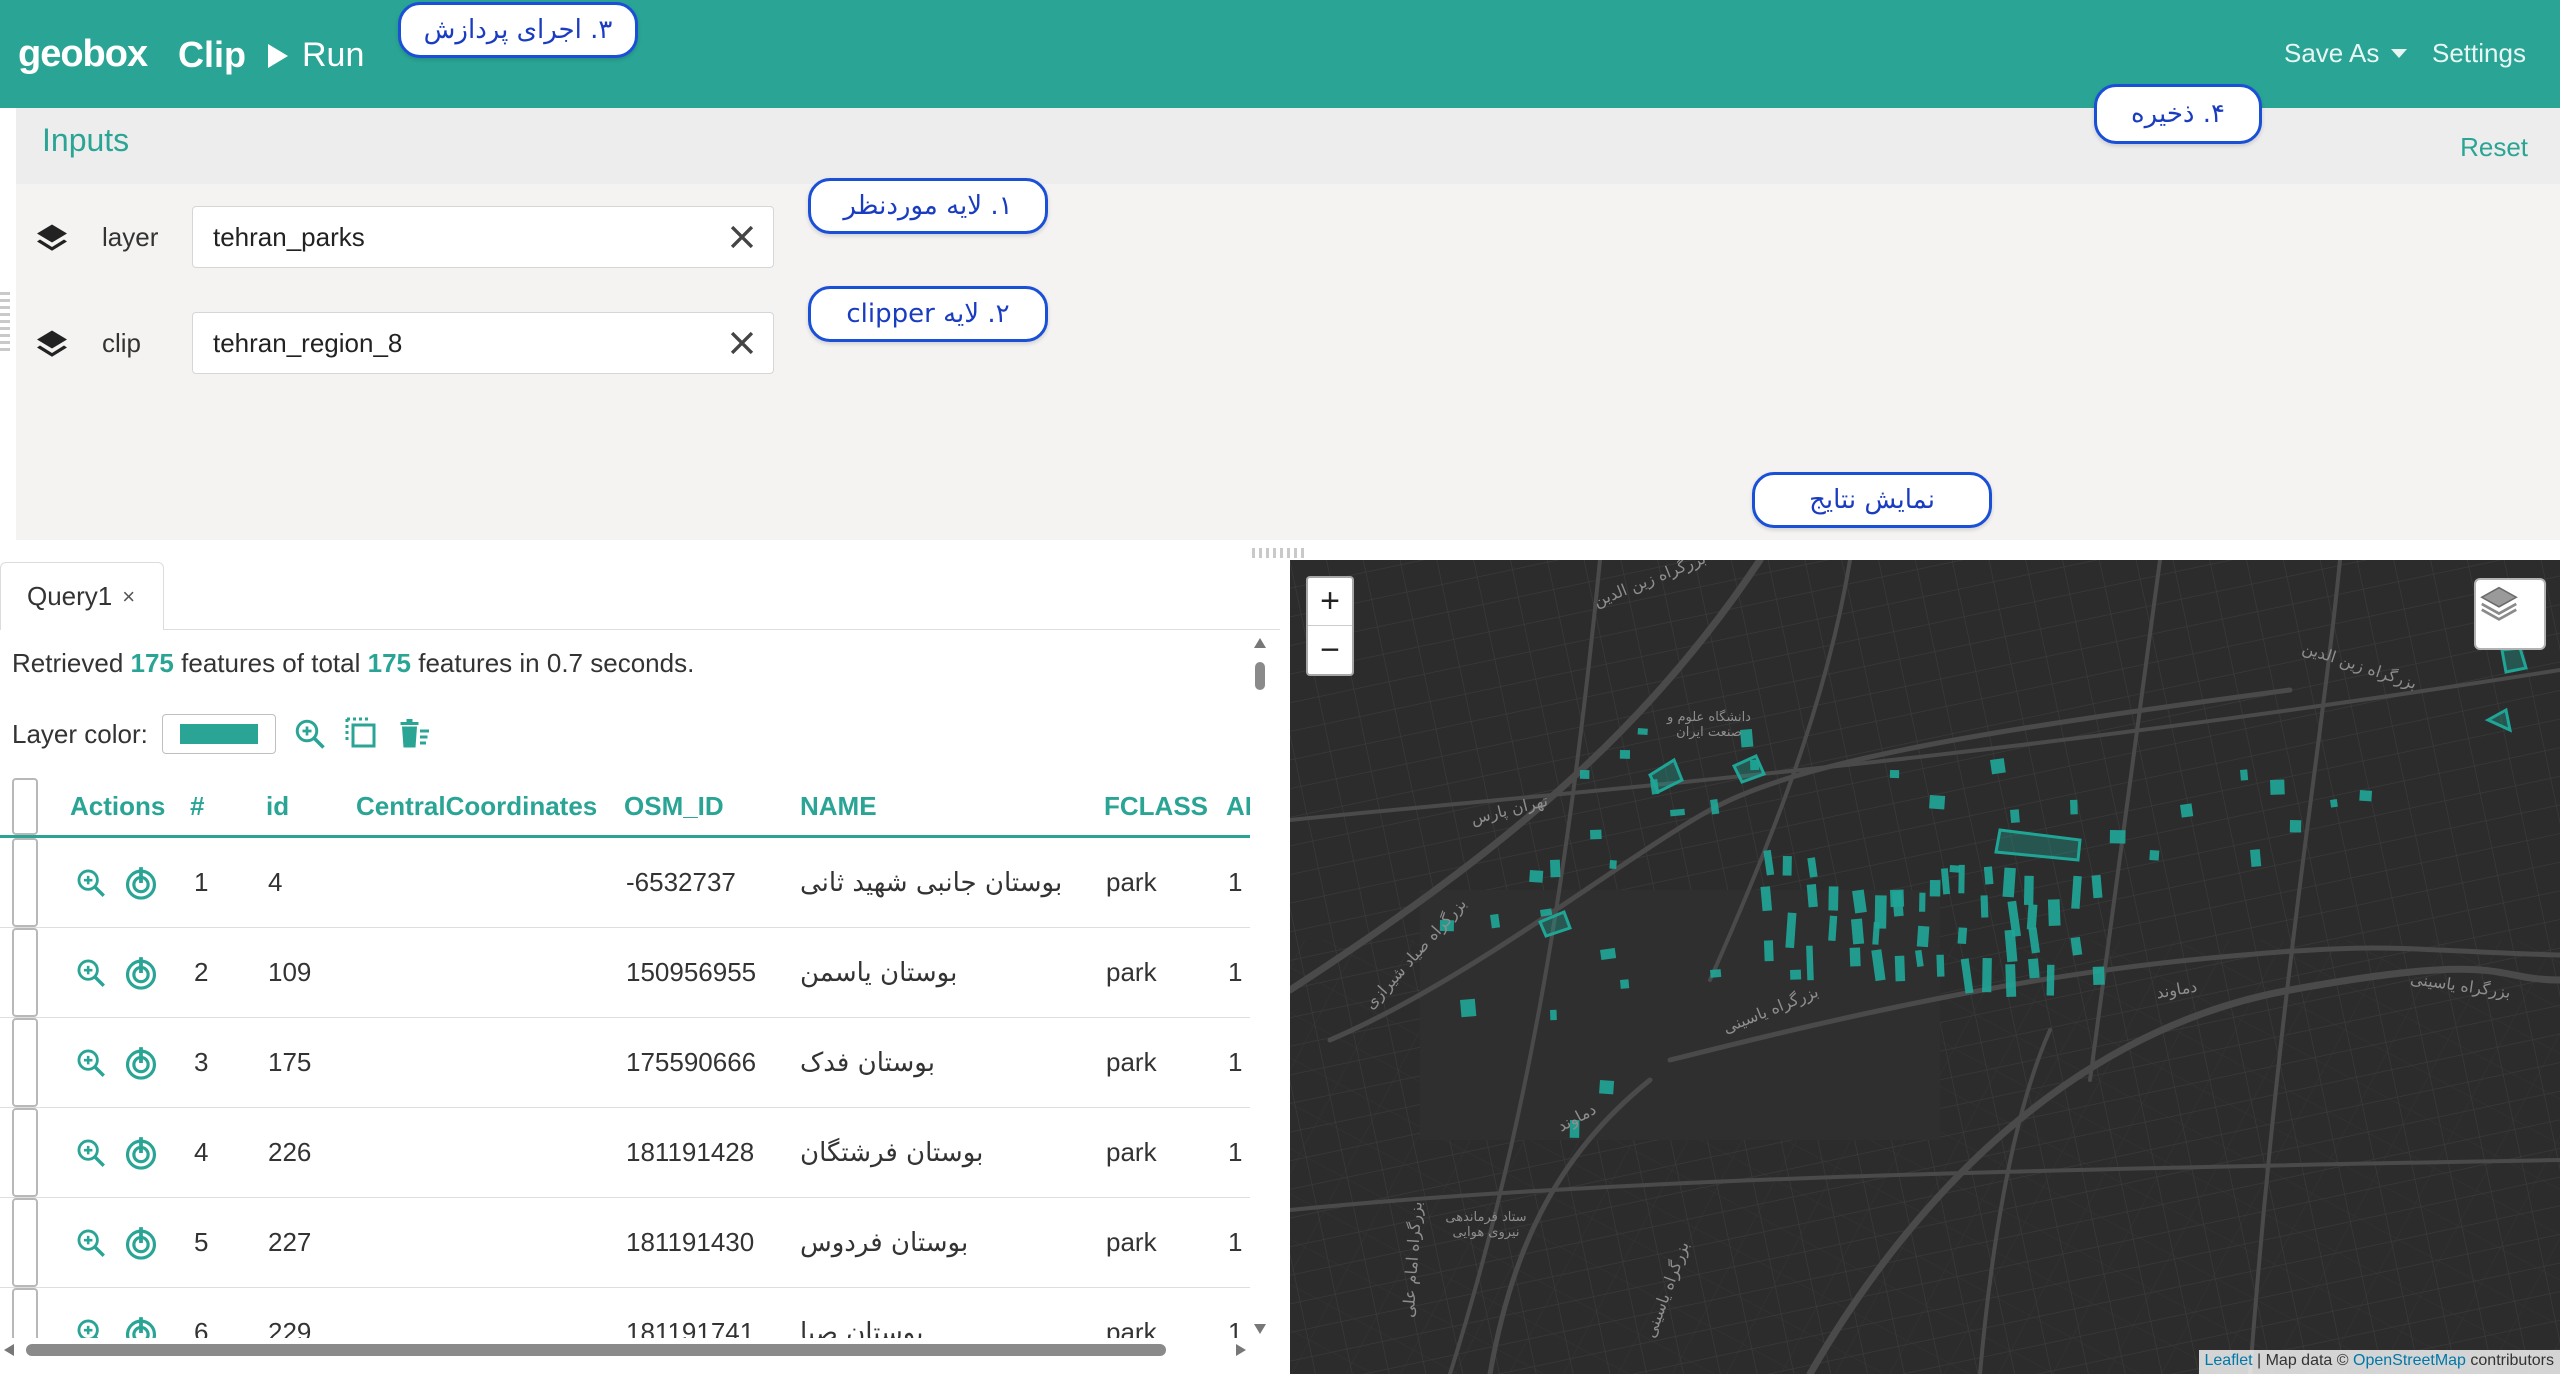  What do you see at coordinates (83, 54) in the screenshot?
I see `geobox-logo: geobox` at bounding box center [83, 54].